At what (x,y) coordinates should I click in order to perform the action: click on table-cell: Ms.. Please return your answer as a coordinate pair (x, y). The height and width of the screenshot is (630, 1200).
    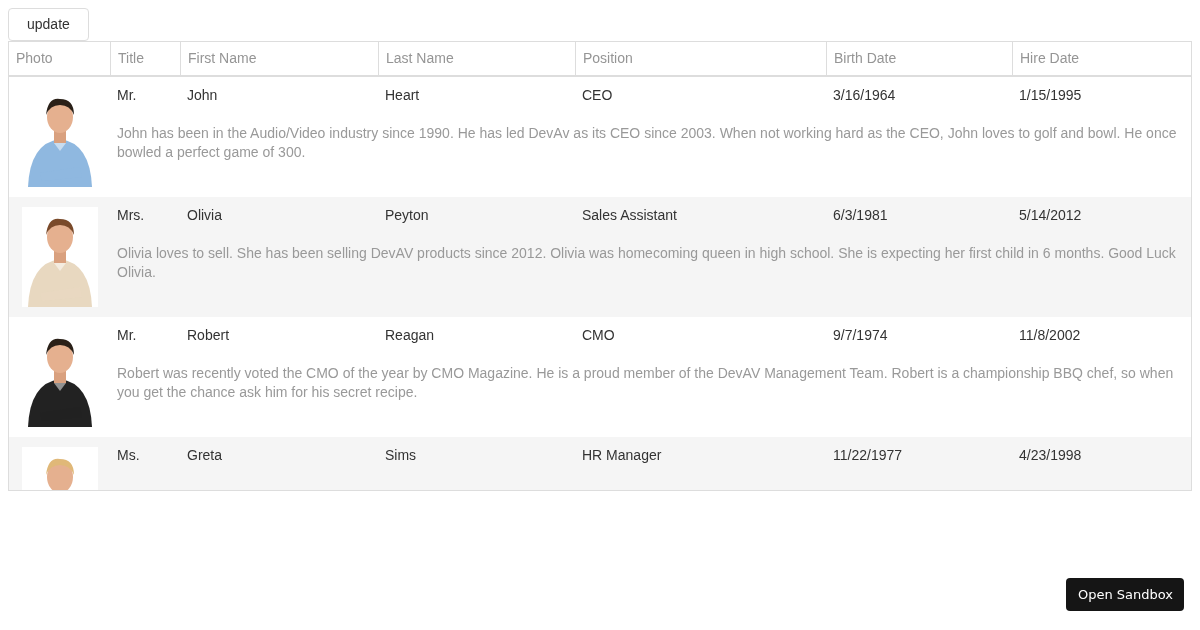
    Looking at the image, I should click on (128, 454).